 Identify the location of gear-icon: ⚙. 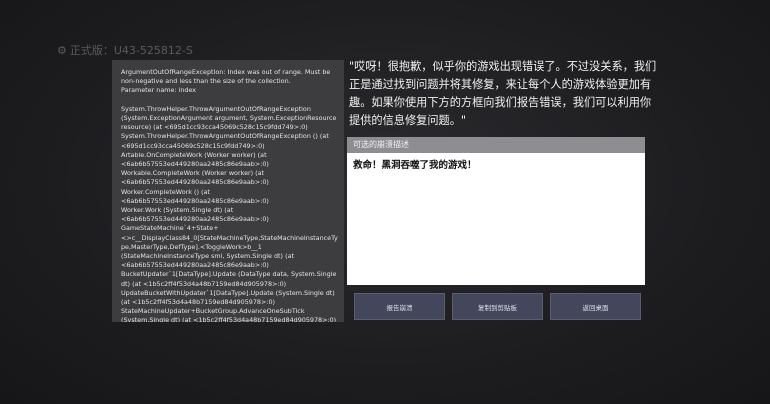
(62, 50).